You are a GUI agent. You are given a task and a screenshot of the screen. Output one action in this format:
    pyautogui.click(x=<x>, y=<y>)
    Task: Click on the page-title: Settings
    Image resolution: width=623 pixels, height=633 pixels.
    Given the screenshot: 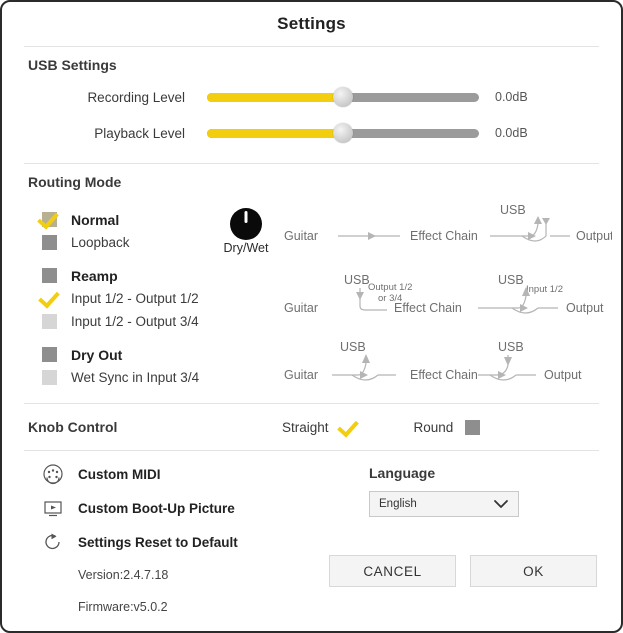 What is the action you would take?
    pyautogui.click(x=311, y=23)
    